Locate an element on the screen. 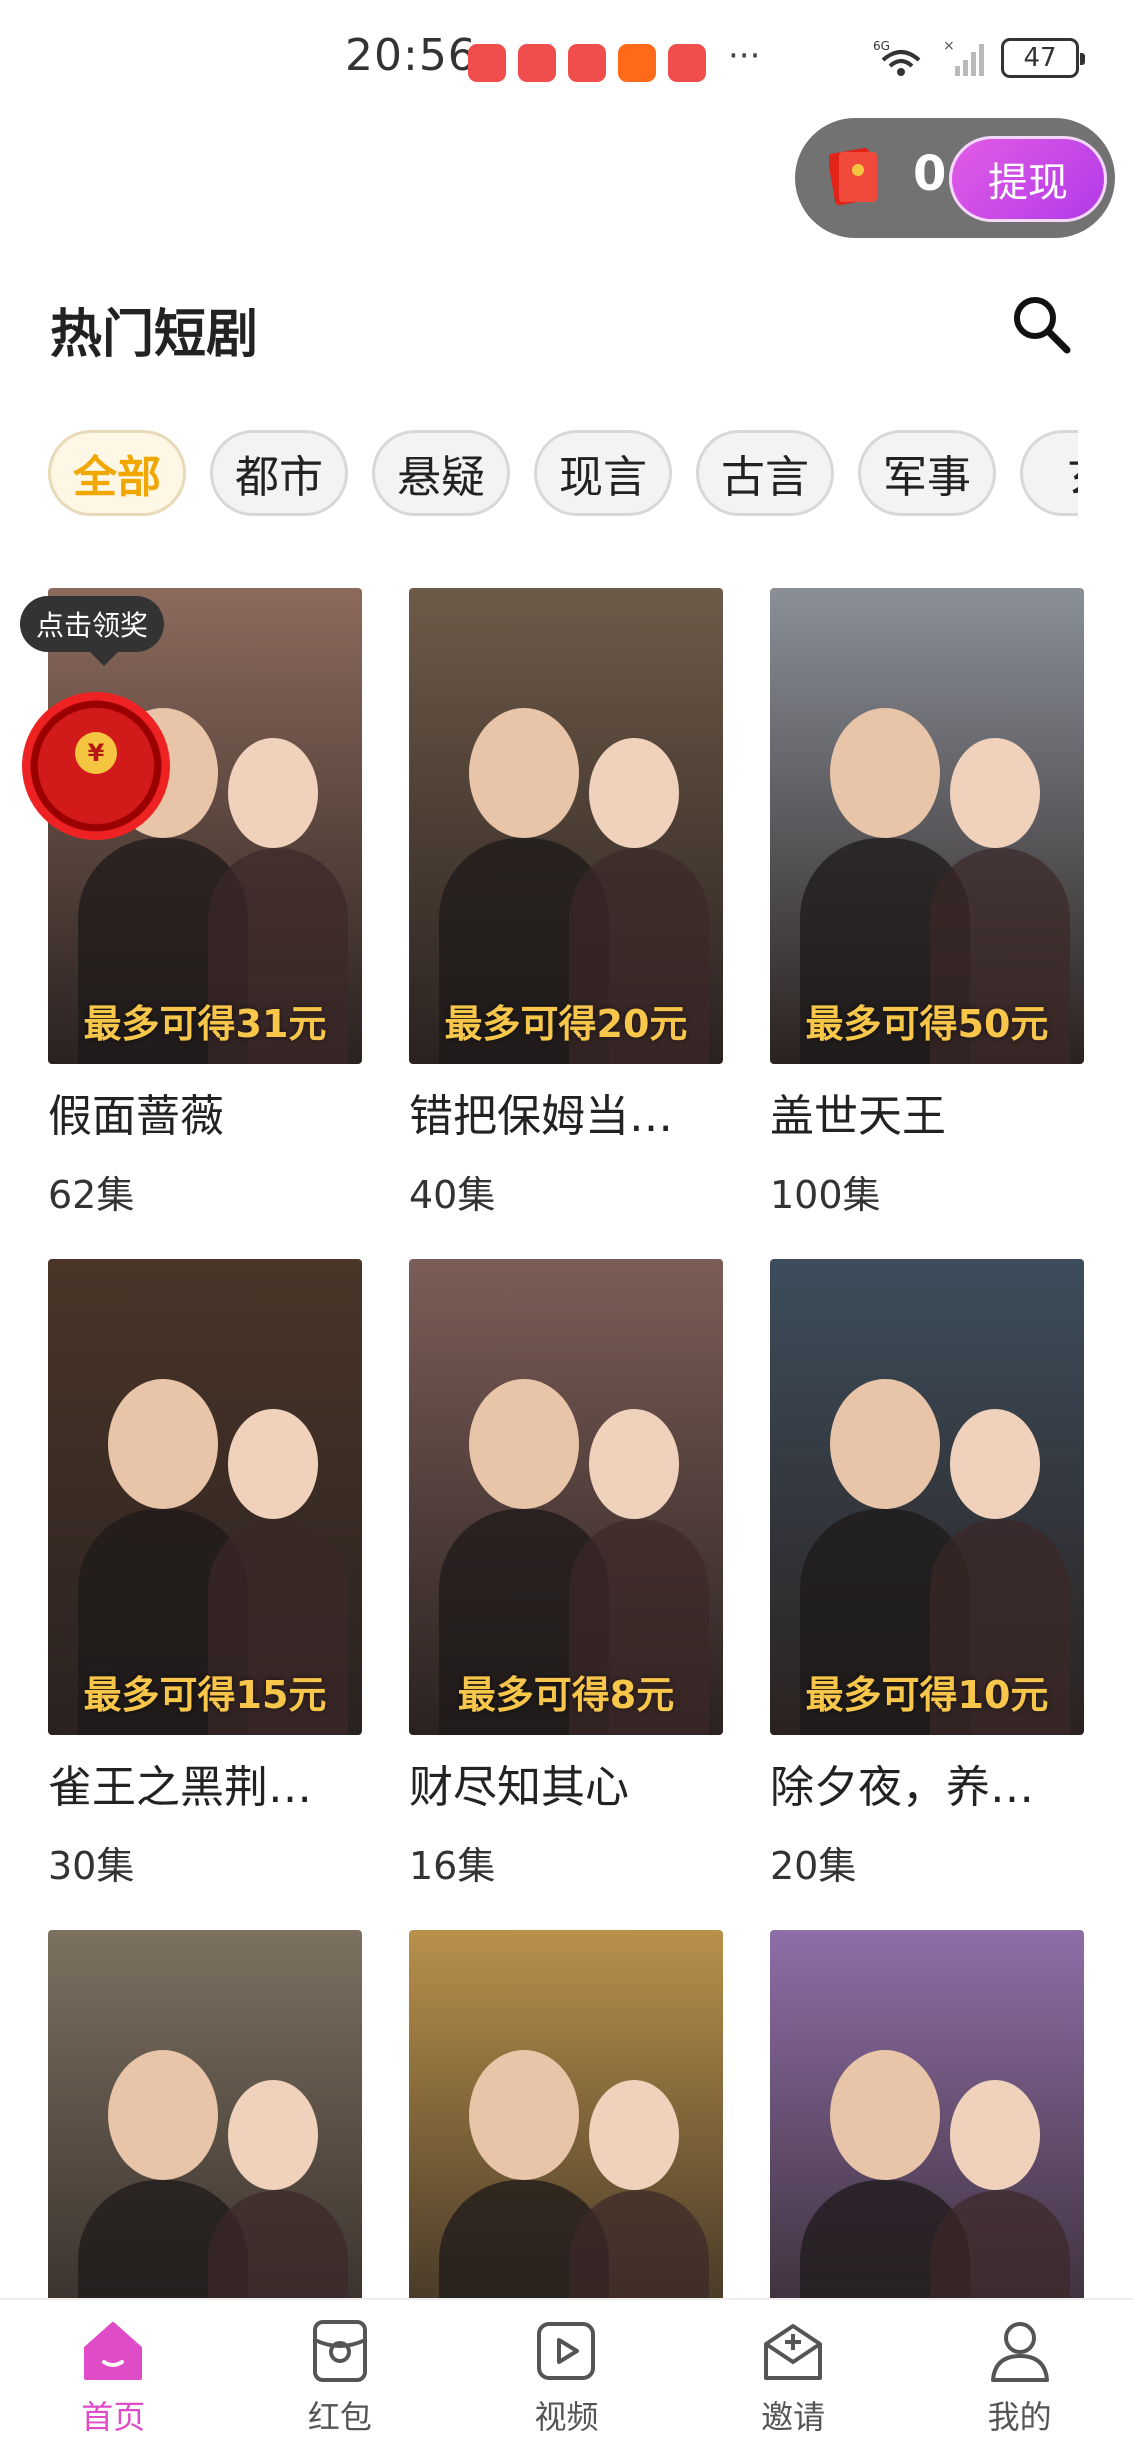 Image resolution: width=1133 pixels, height=2453 pixels. drama-card: 最多可得10元除夕夜，养… 20集 is located at coordinates (927, 1574).